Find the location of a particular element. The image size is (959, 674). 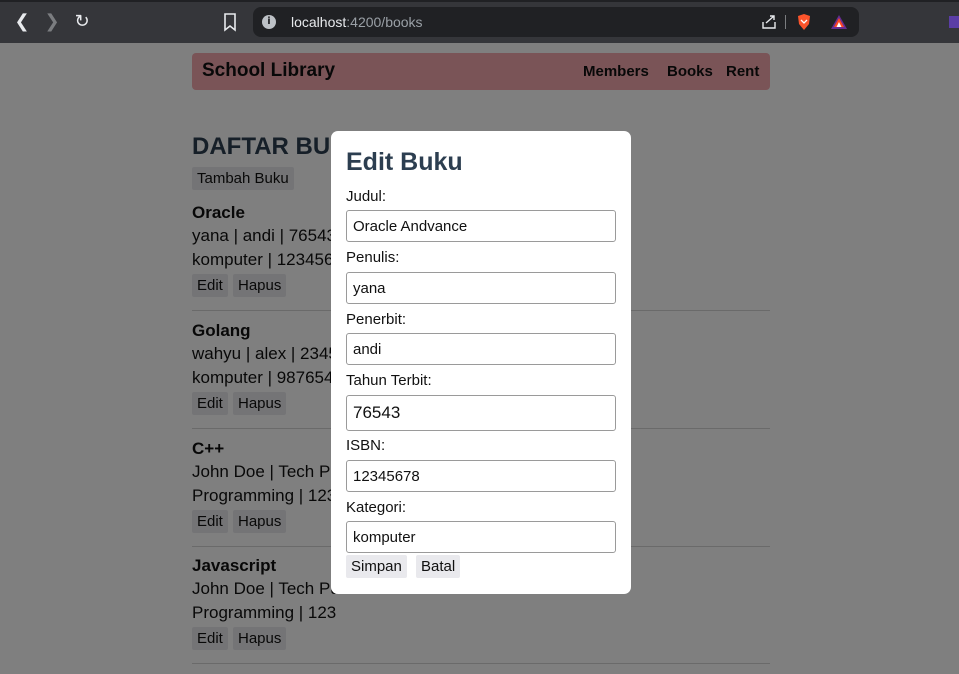

modal-title: Edit Buku is located at coordinates (404, 162).